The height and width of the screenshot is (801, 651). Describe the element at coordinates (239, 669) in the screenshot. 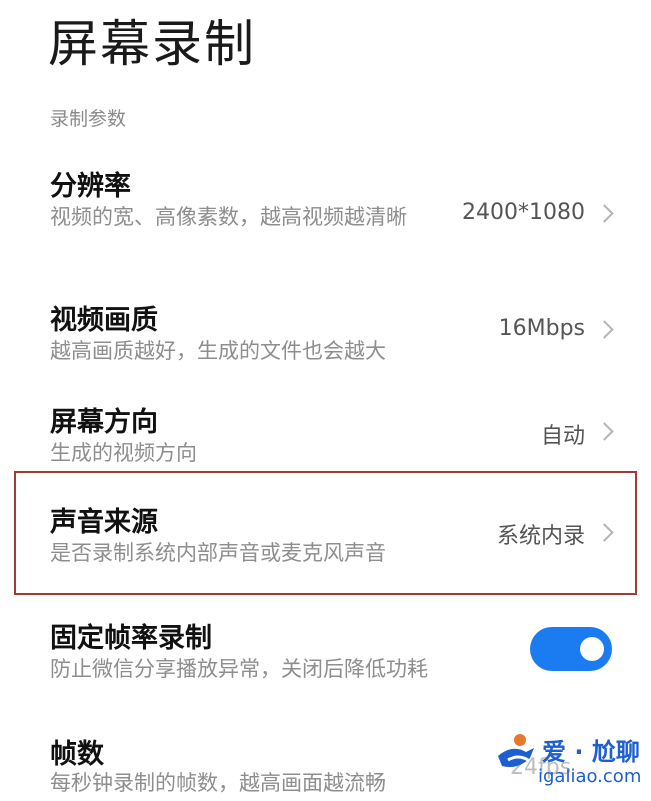

I see `setting-desc: 防止微信分享播放异常，关闭后降低功耗` at that location.